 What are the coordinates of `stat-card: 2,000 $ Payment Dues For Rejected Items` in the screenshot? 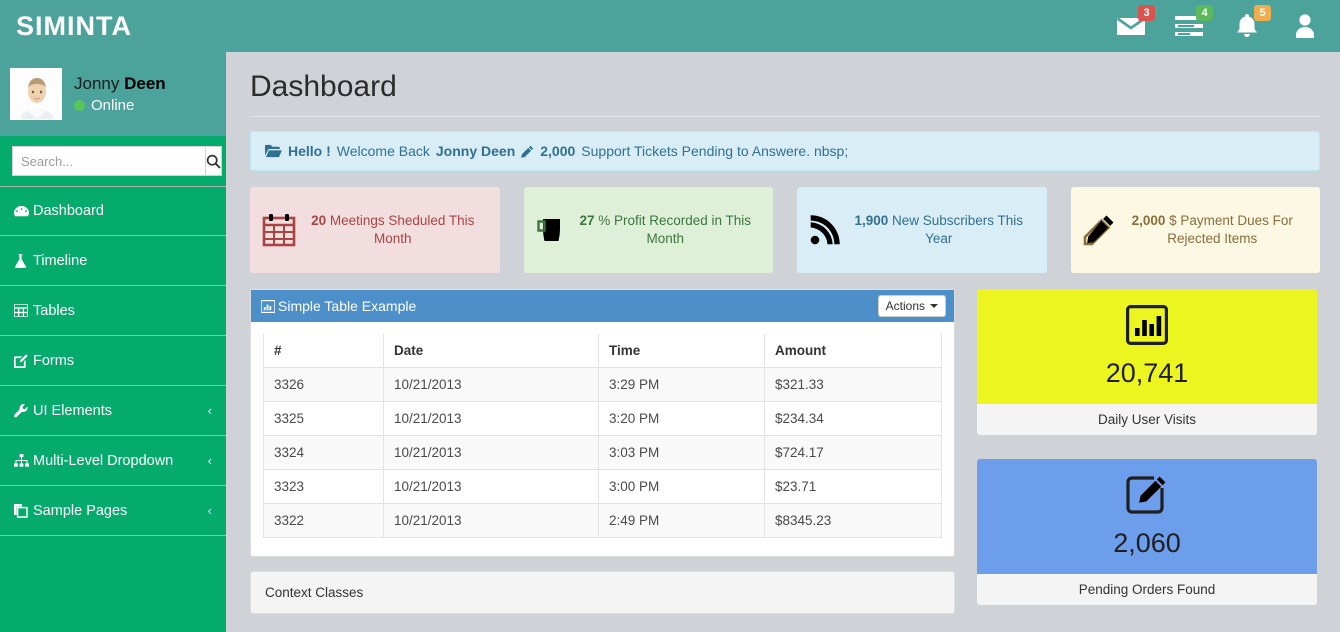 It's located at (1195, 230).